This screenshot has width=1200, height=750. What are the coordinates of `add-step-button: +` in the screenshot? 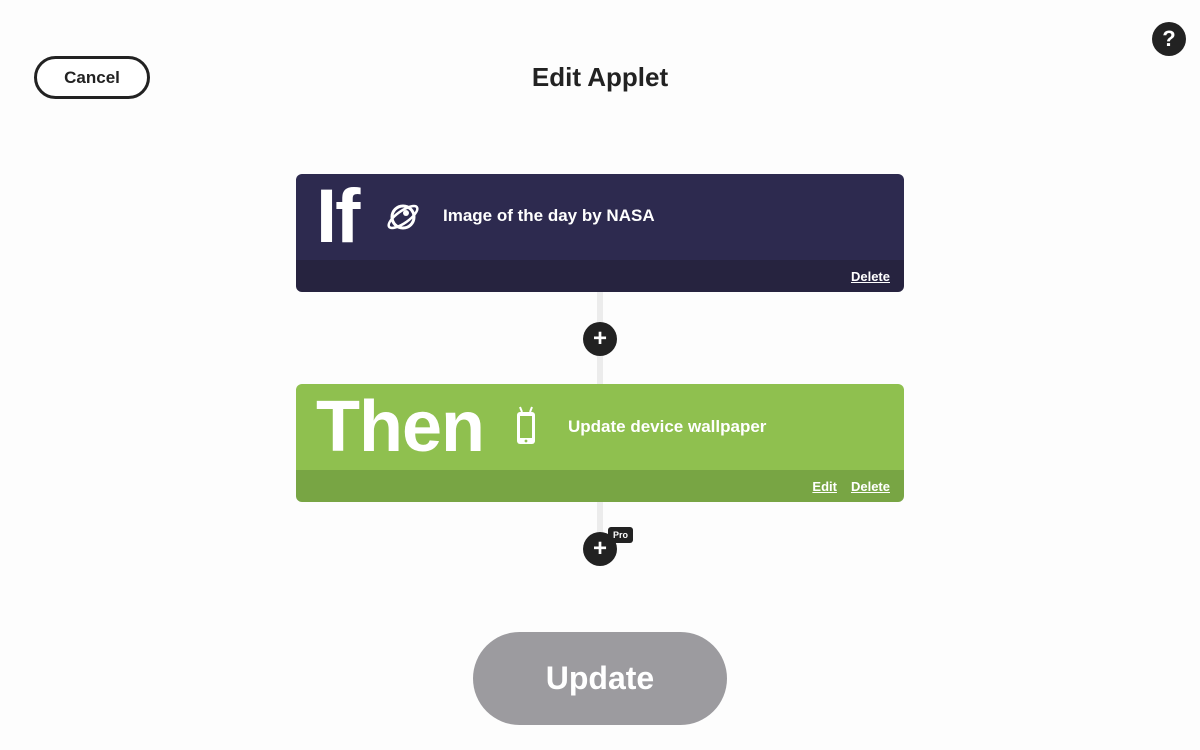 It's located at (600, 339).